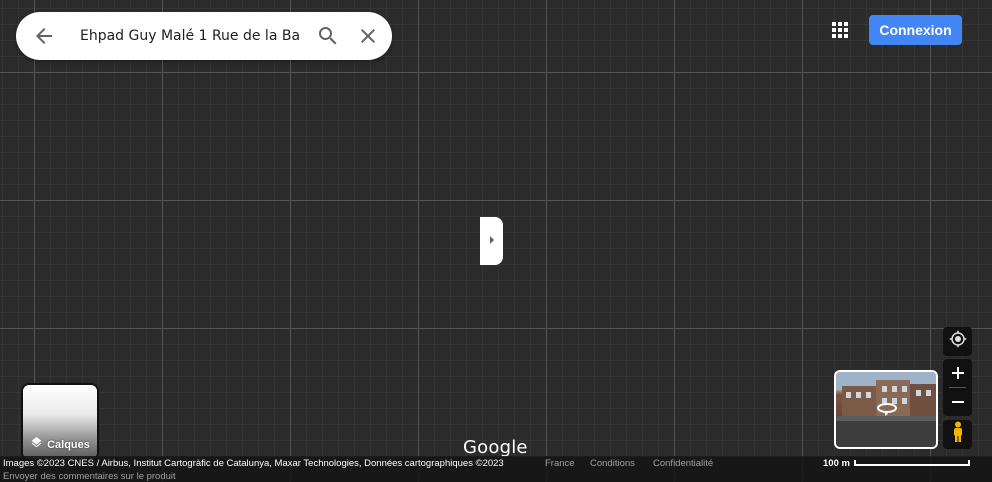 The height and width of the screenshot is (482, 992). Describe the element at coordinates (915, 30) in the screenshot. I see `signin-button: Connexion` at that location.